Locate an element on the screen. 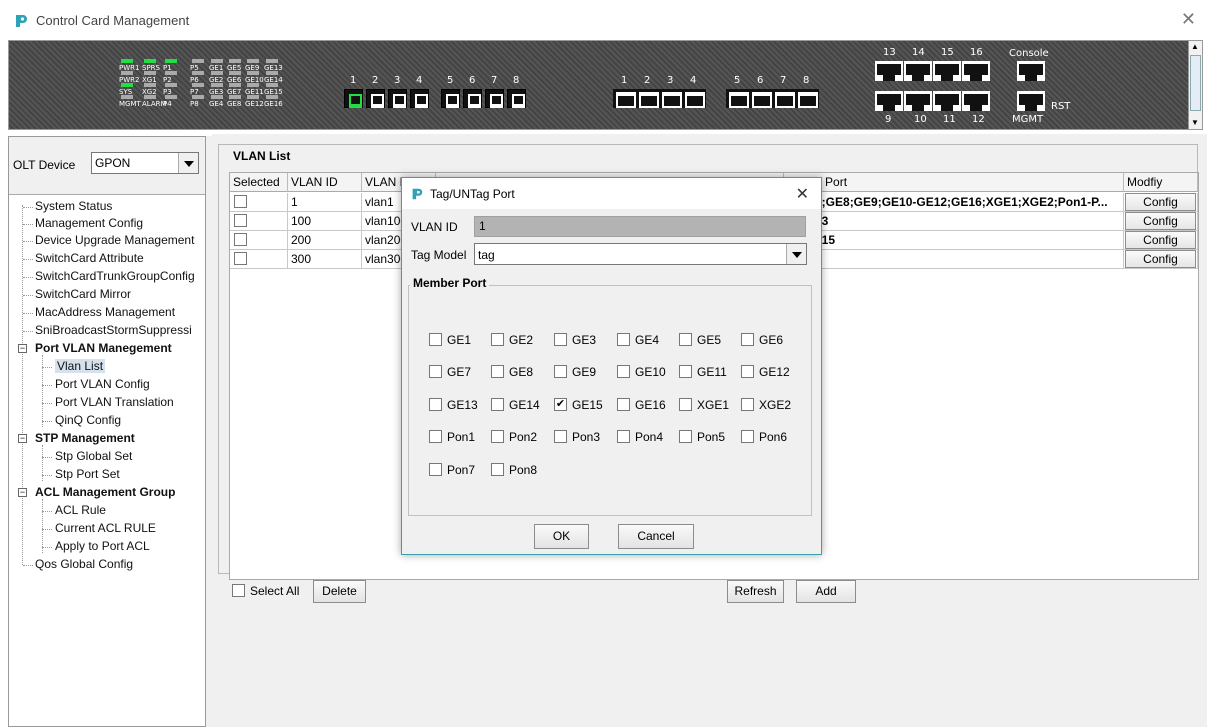 The image size is (1210, 727). cancel-button: Cancel is located at coordinates (656, 536).